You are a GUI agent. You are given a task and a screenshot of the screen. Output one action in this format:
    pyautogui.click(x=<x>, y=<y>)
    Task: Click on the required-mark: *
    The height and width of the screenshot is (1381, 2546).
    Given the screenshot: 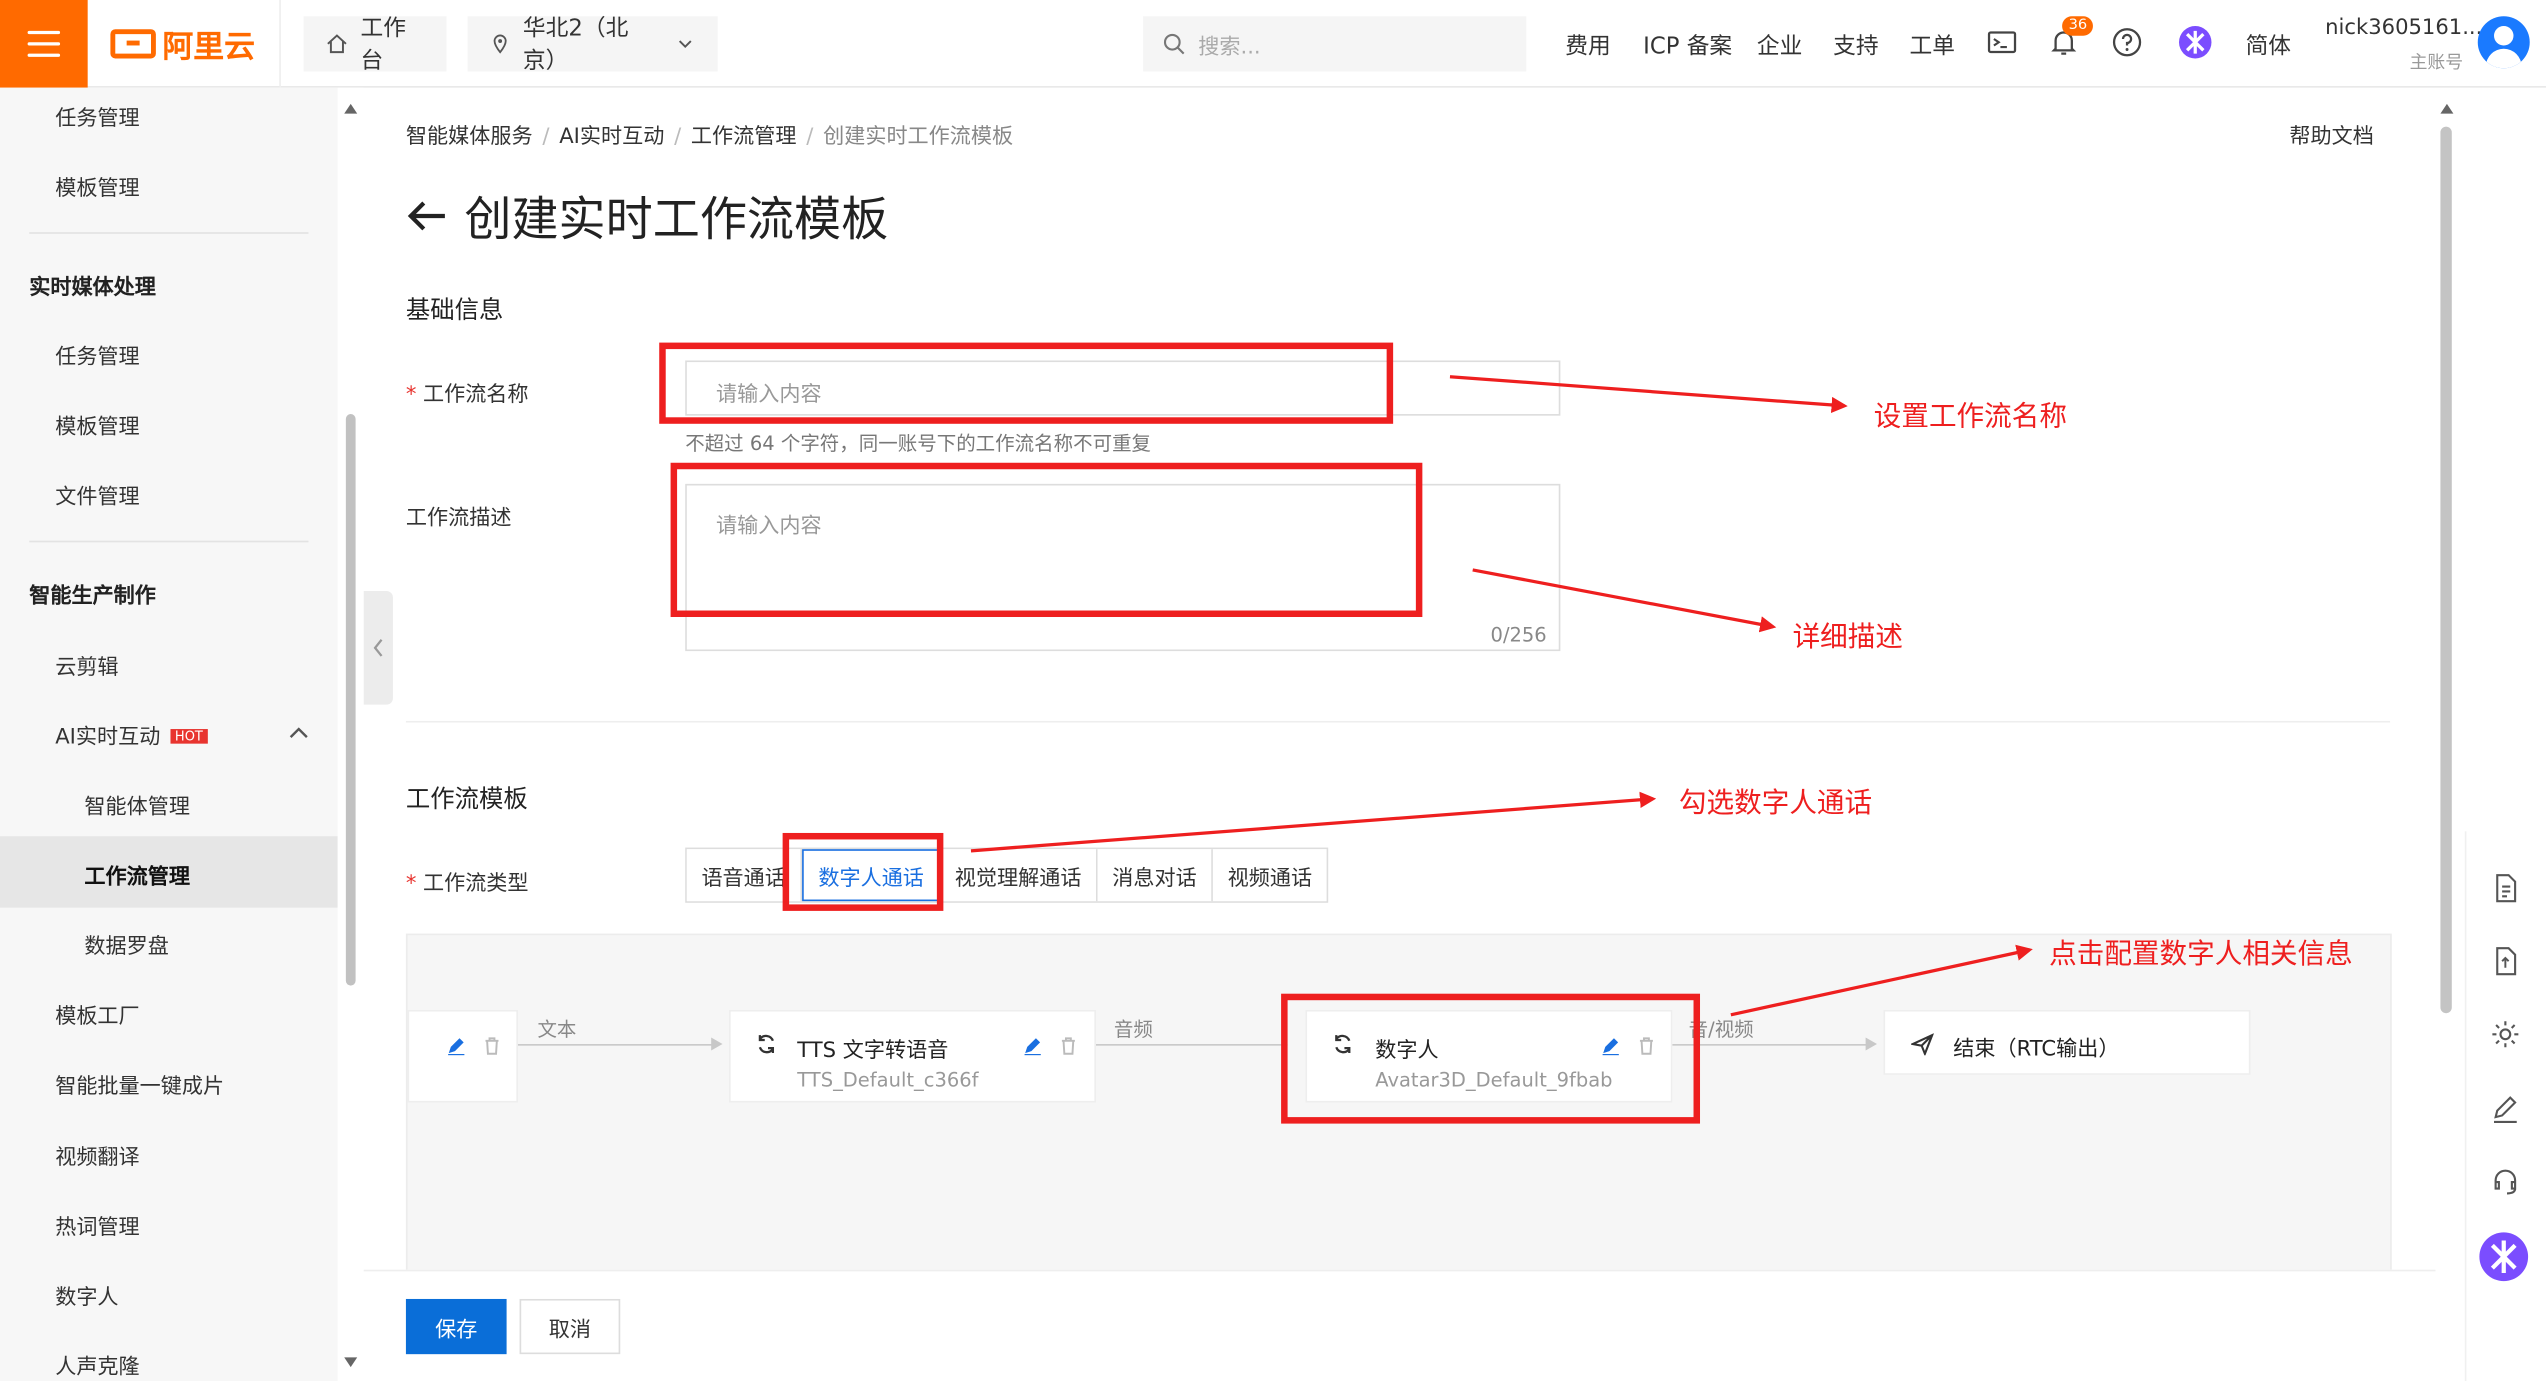 What is the action you would take?
    pyautogui.click(x=411, y=395)
    